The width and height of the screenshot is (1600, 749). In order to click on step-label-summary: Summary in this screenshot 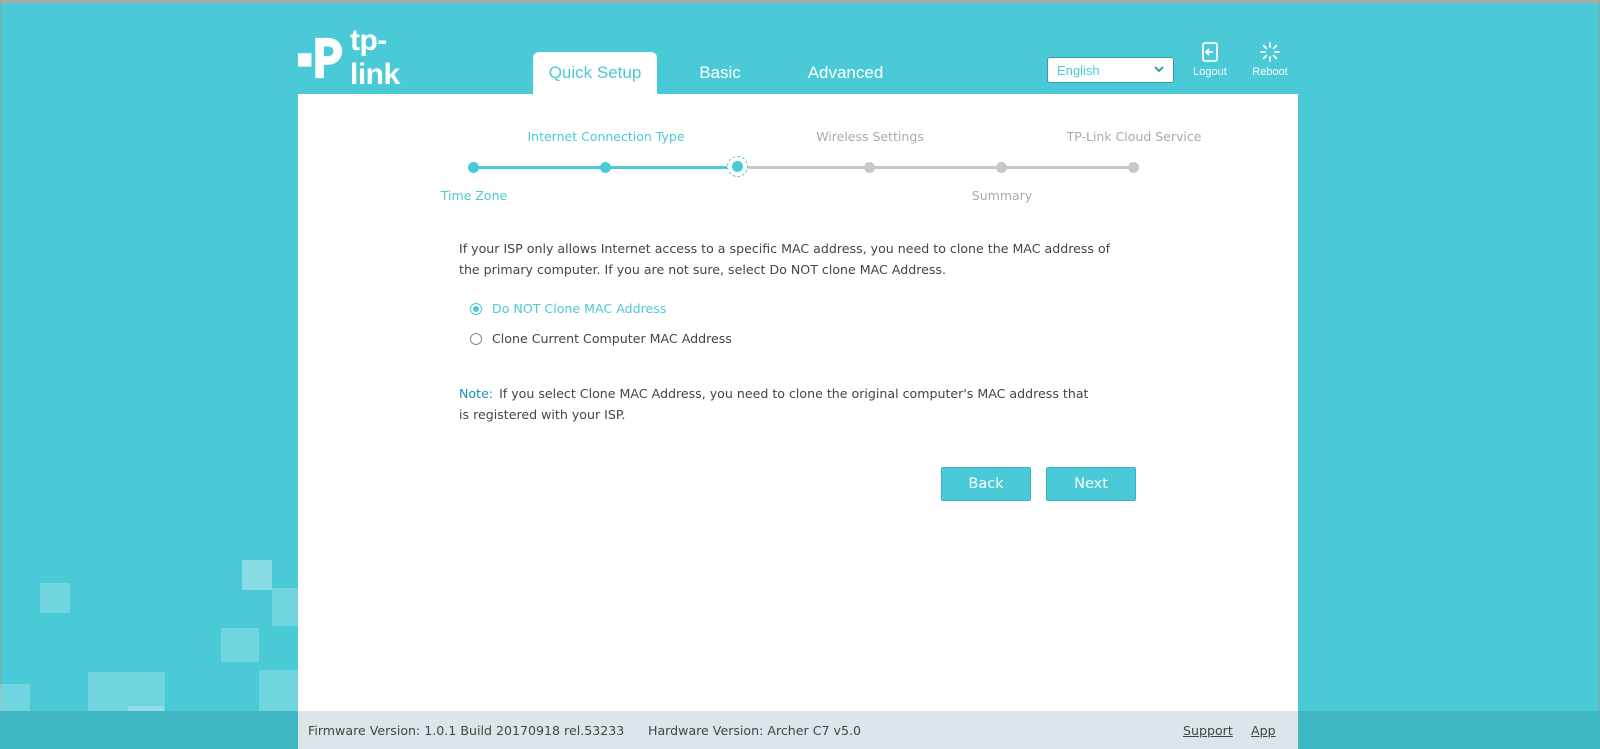, I will do `click(1002, 195)`.